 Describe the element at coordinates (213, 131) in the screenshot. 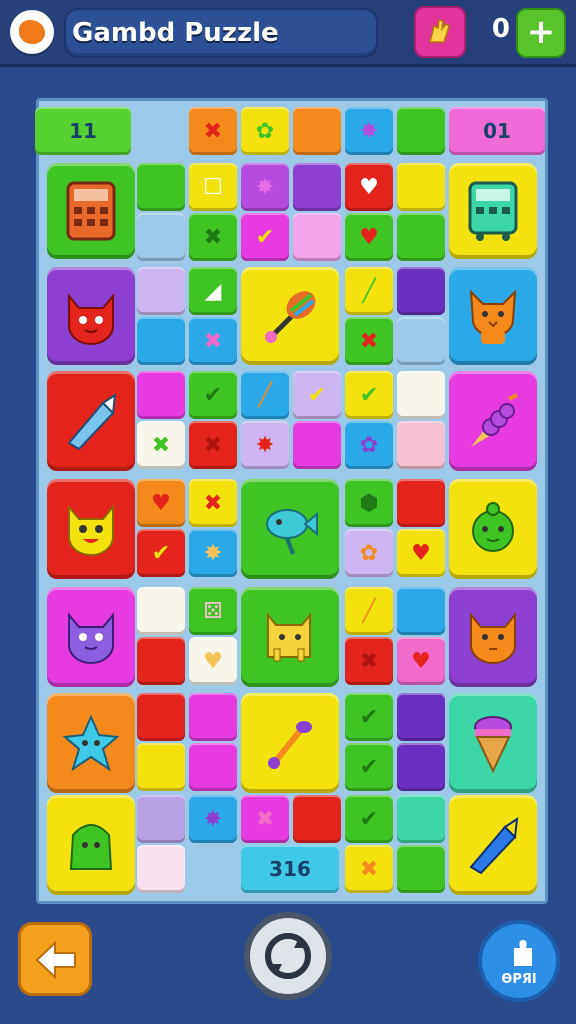

I see `tile-cross-orange: ✖` at that location.